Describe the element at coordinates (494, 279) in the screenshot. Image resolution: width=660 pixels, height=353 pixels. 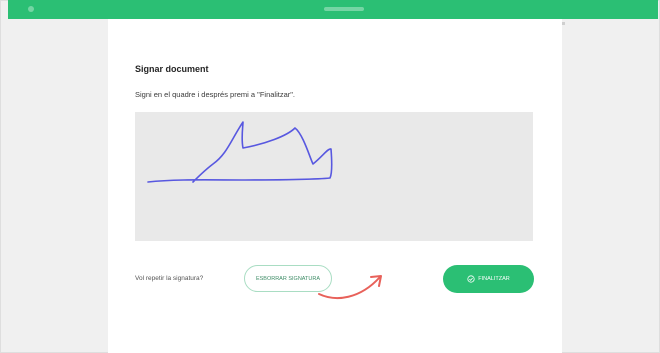
I see `finish-label: FINALITZAR` at that location.